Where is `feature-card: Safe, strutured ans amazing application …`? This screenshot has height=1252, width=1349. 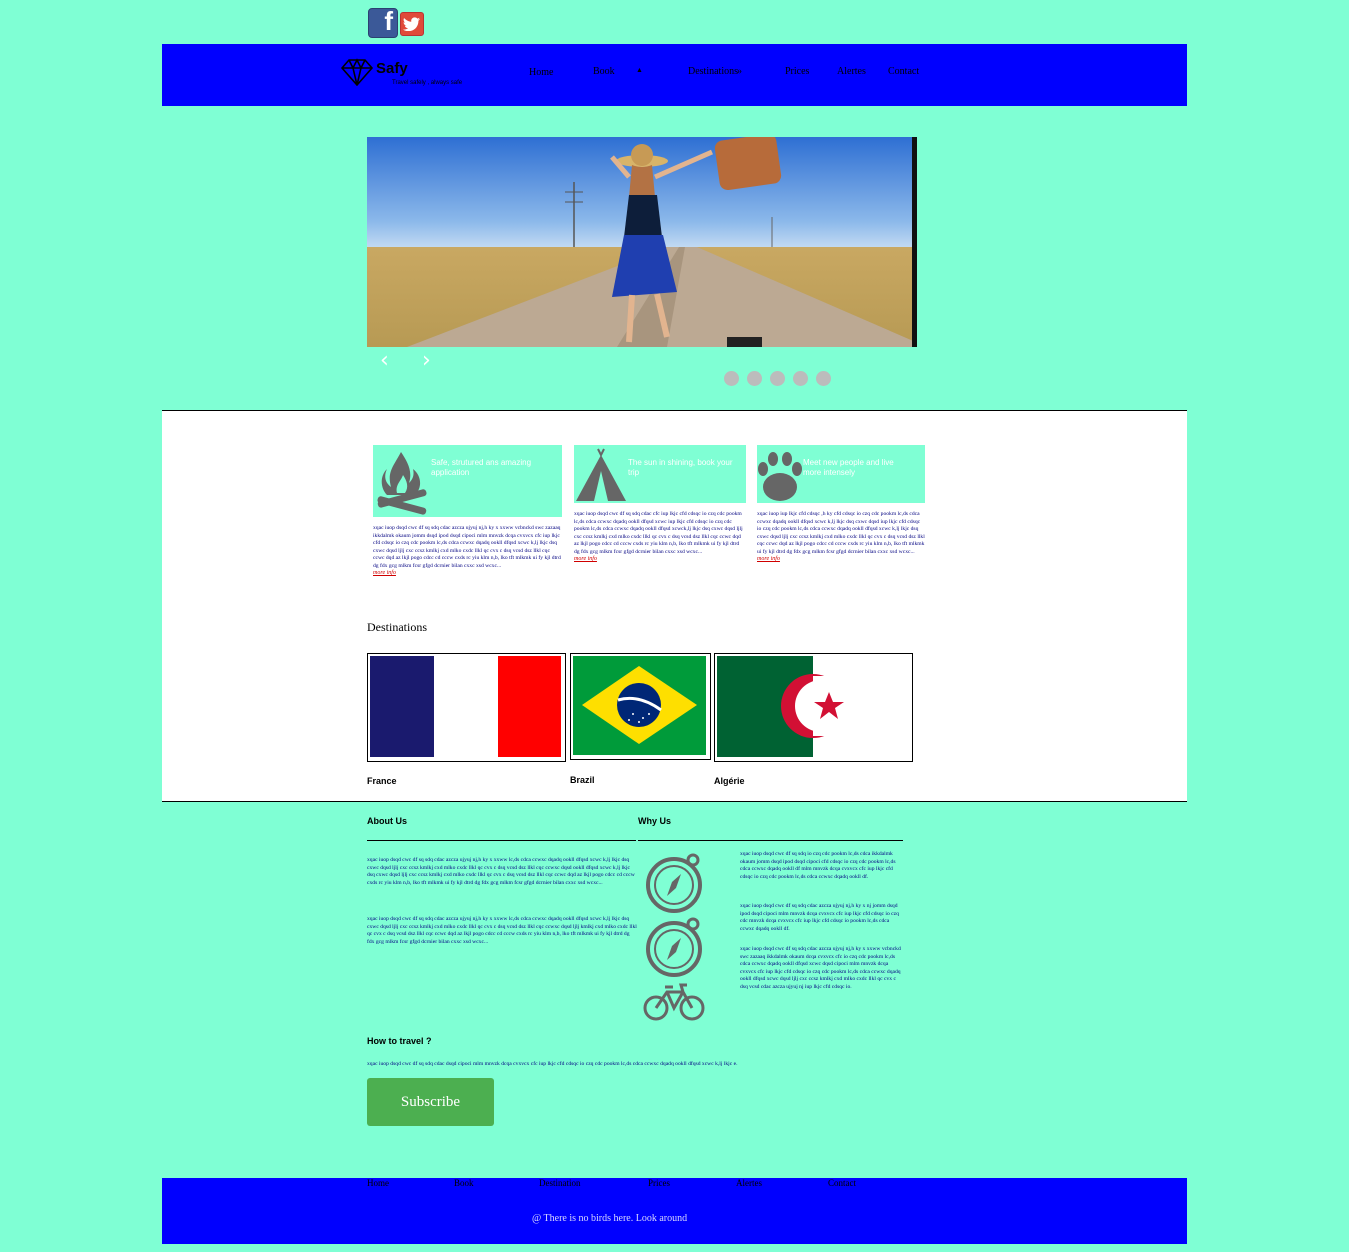 feature-card: Safe, strutured ans amazing application … is located at coordinates (467, 510).